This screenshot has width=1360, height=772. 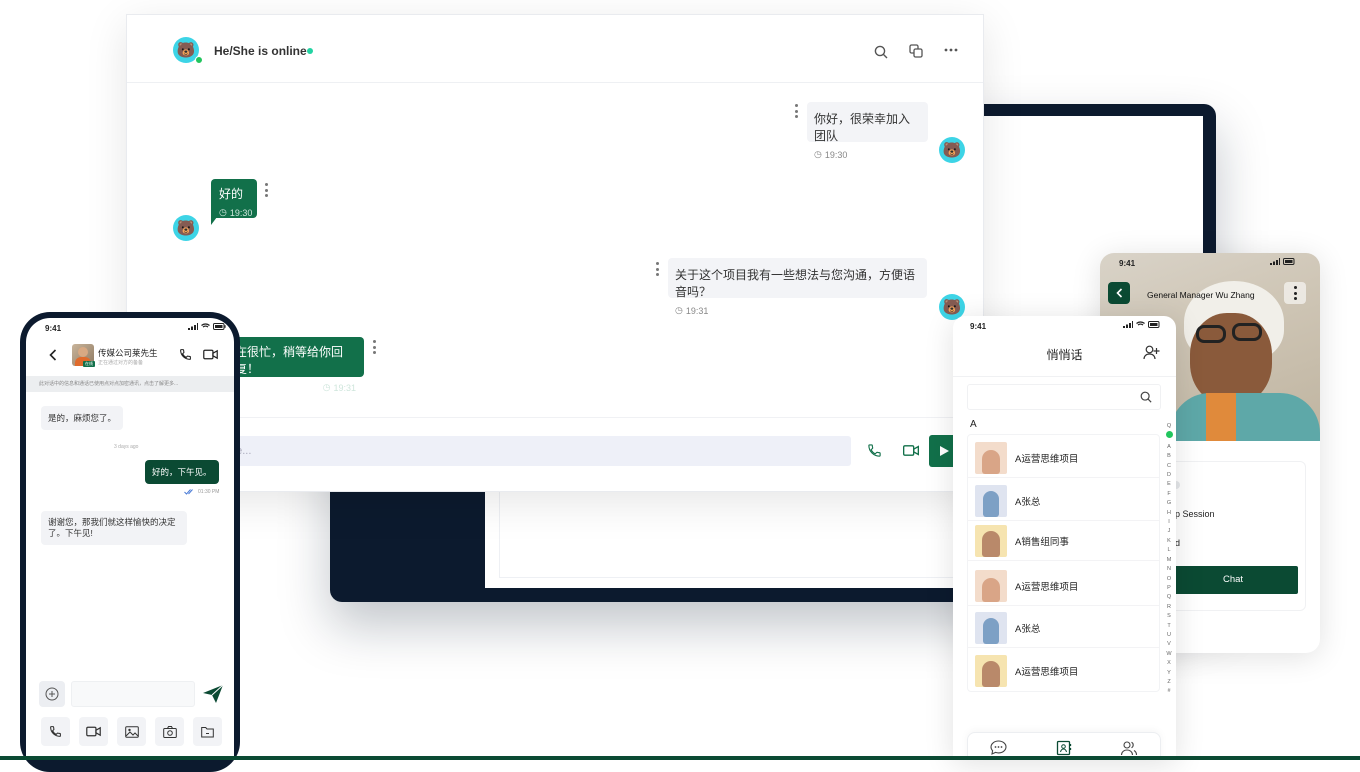 I want to click on send-icon, so click(x=213, y=694).